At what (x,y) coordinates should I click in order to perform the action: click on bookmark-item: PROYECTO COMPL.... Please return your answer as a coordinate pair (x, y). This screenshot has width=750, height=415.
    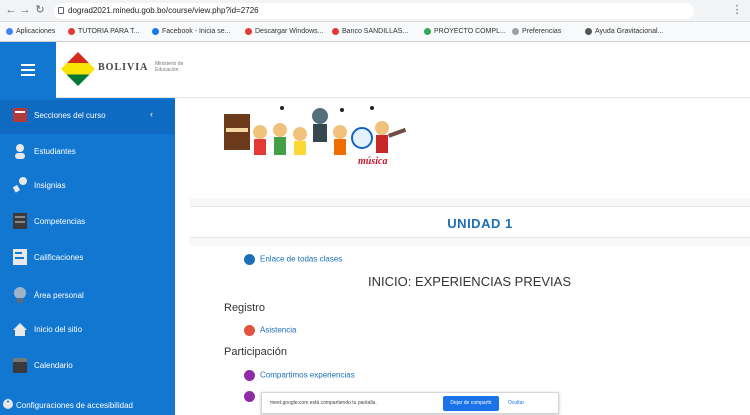
    Looking at the image, I should click on (465, 32).